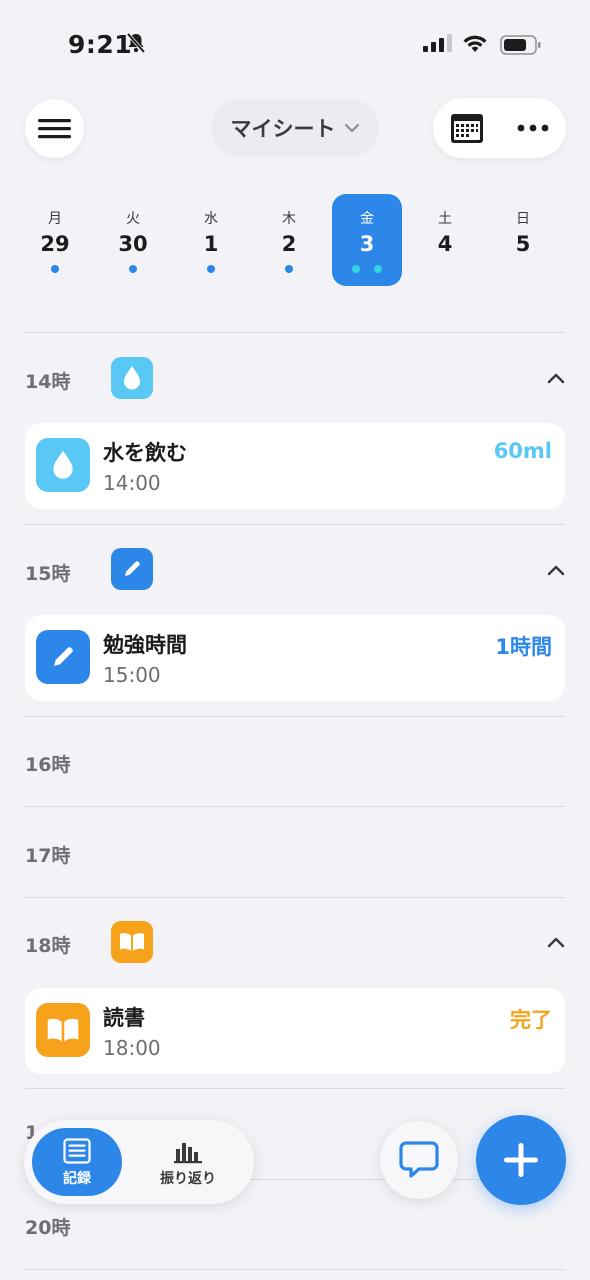 This screenshot has width=590, height=1280. Describe the element at coordinates (211, 244) in the screenshot. I see `date-number: 1` at that location.